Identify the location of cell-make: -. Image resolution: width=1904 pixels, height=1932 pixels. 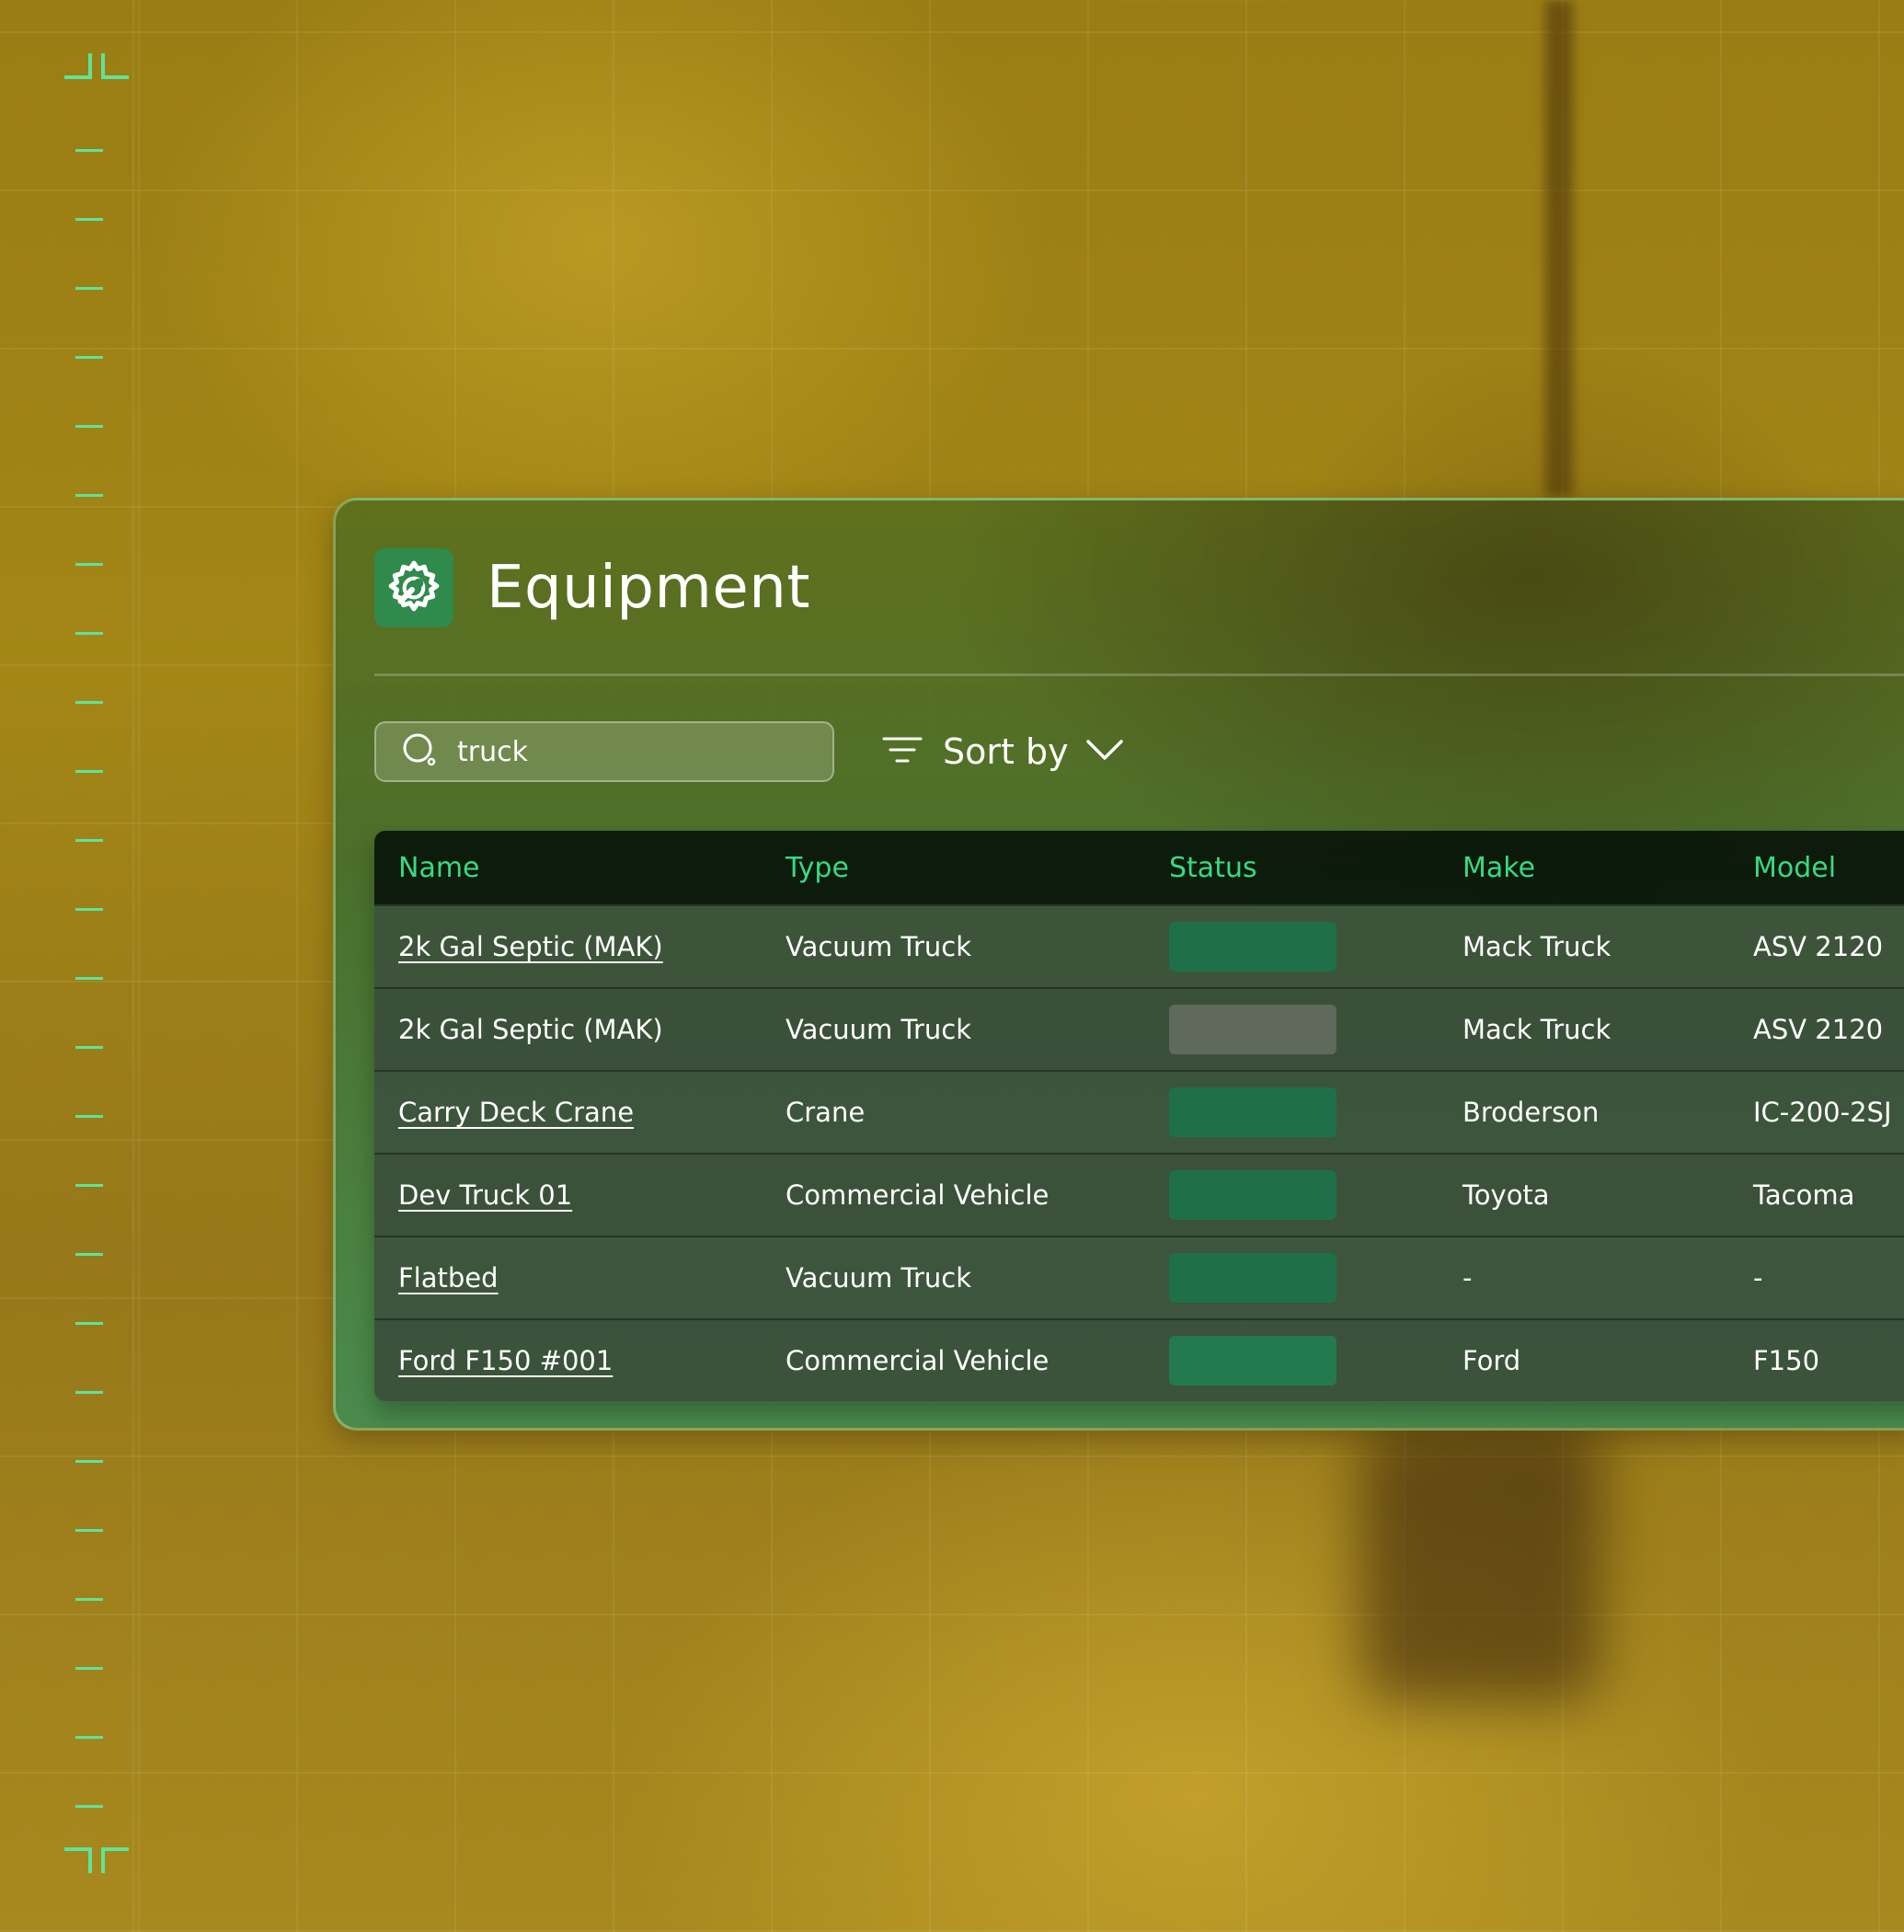
(1467, 1278).